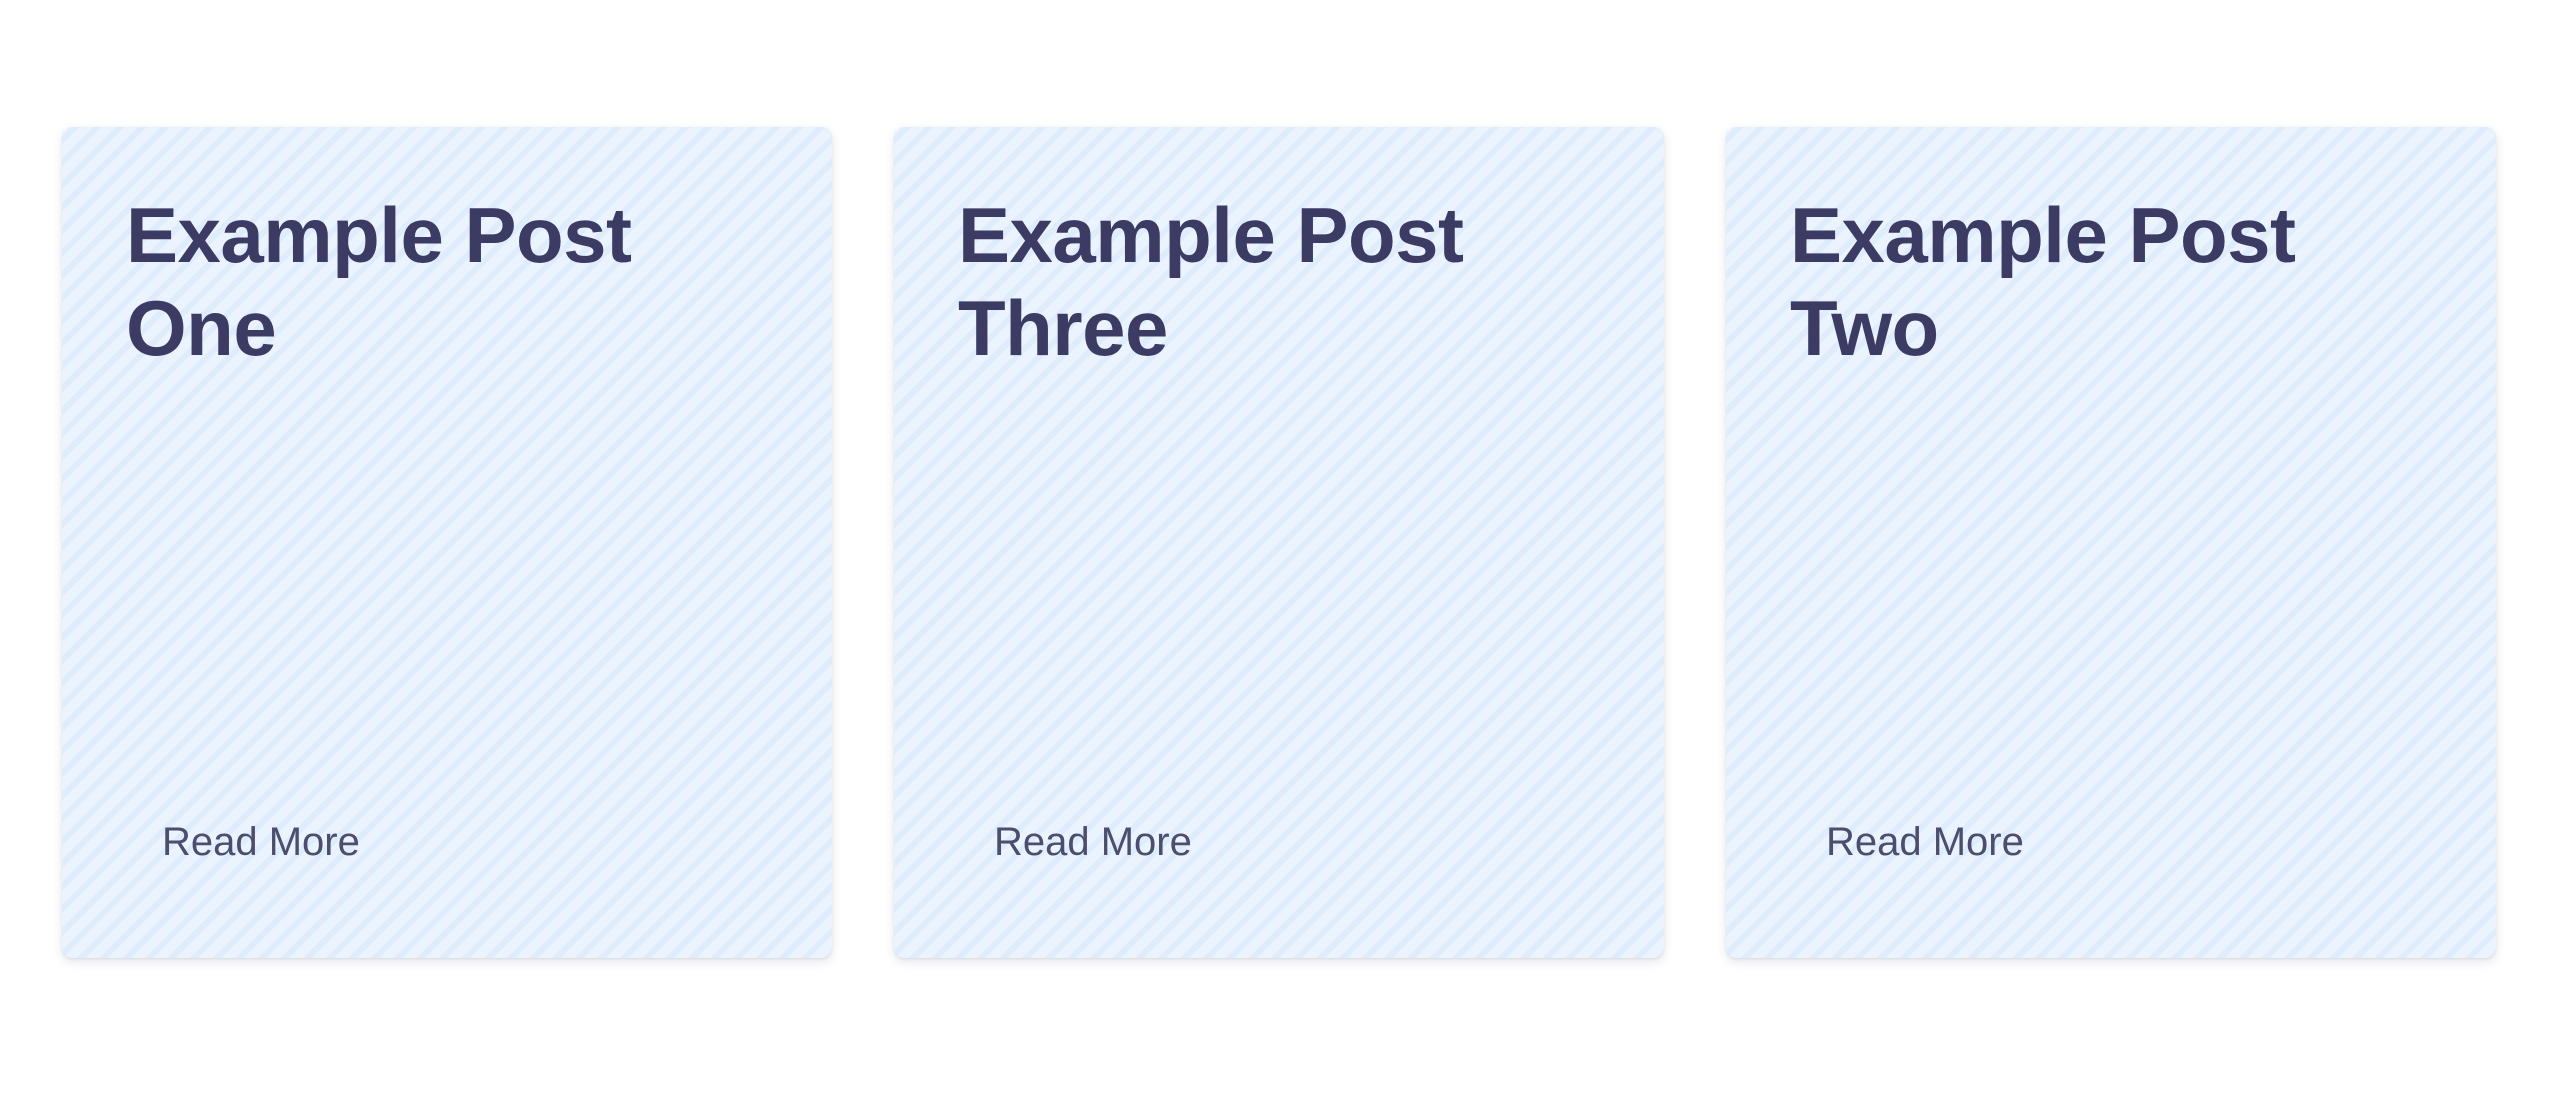 The width and height of the screenshot is (2558, 1110). Describe the element at coordinates (379, 281) in the screenshot. I see `post-title: Example Post One` at that location.